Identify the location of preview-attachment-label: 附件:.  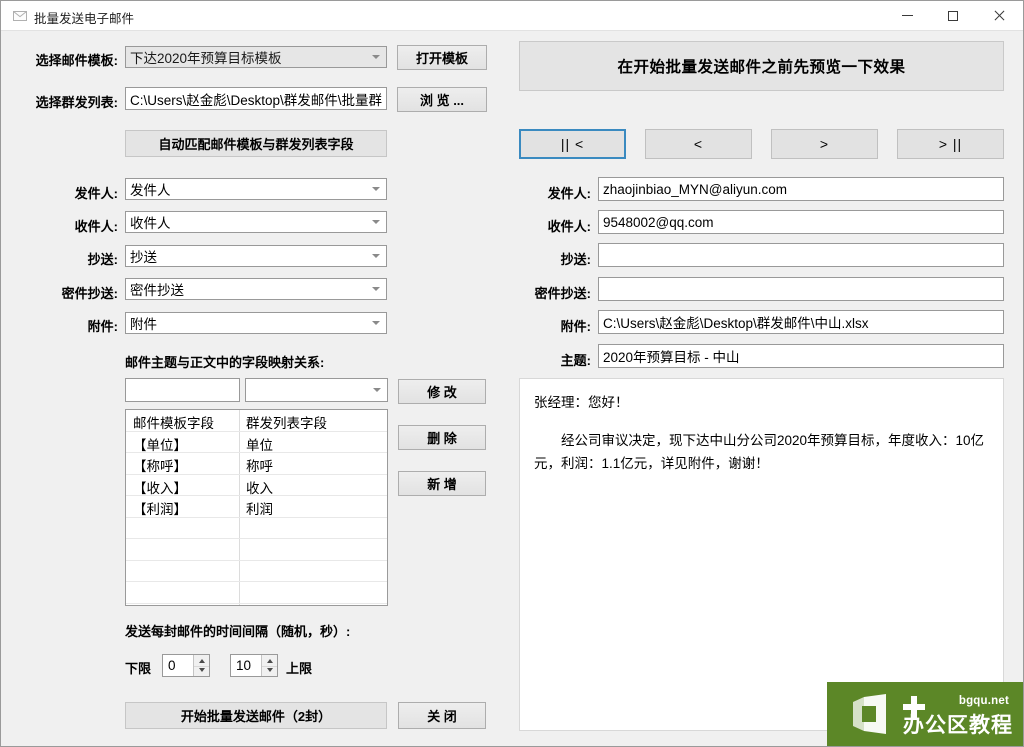
(575, 326).